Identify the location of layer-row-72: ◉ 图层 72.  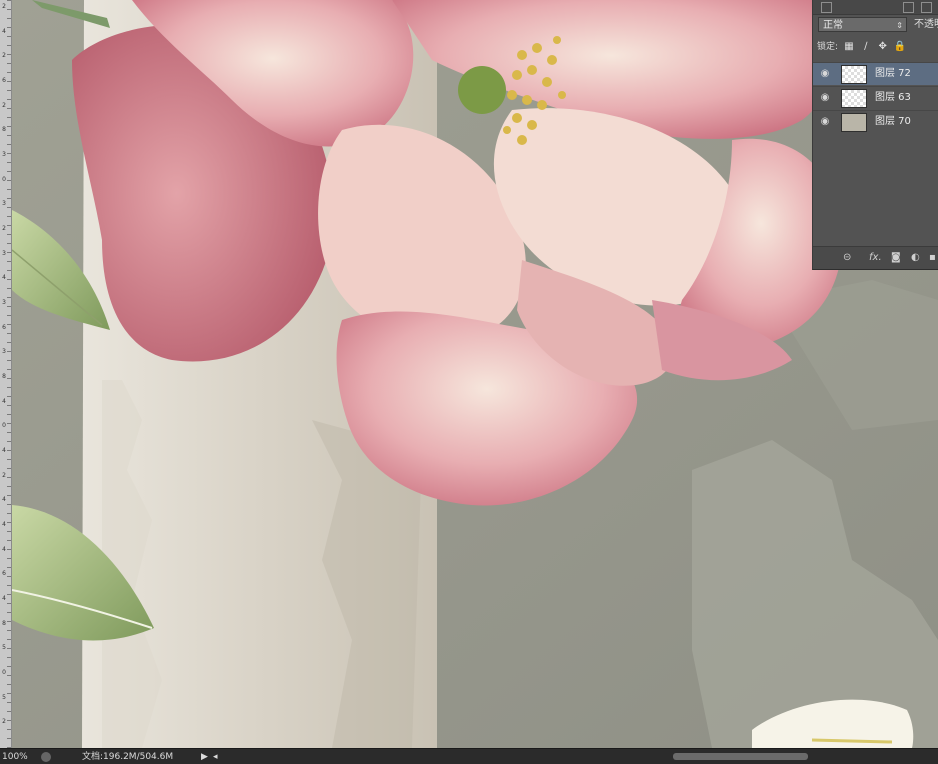
(875, 73).